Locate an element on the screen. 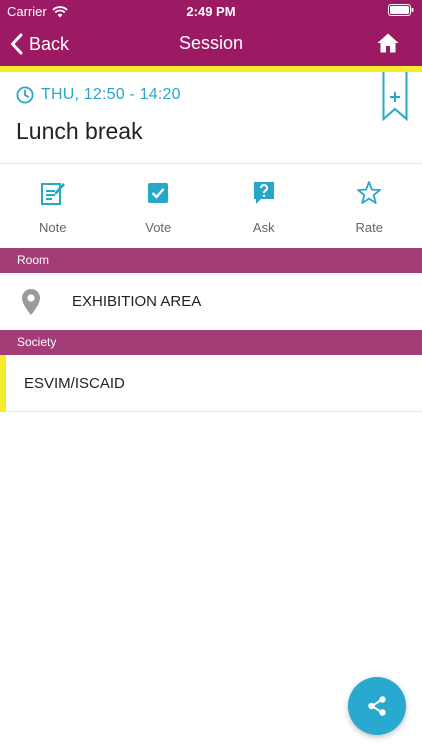  status-bar: Carrier 2:49 PM is located at coordinates (211, 11).